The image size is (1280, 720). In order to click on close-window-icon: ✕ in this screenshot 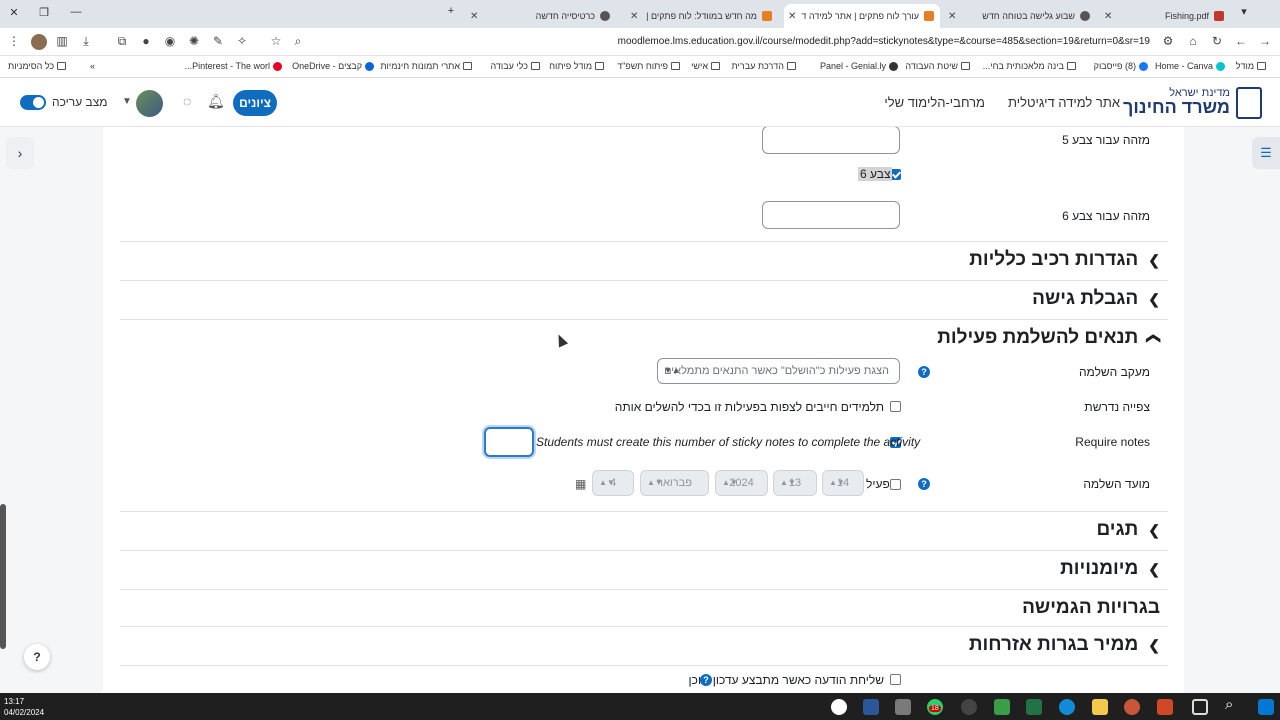, I will do `click(14, 12)`.